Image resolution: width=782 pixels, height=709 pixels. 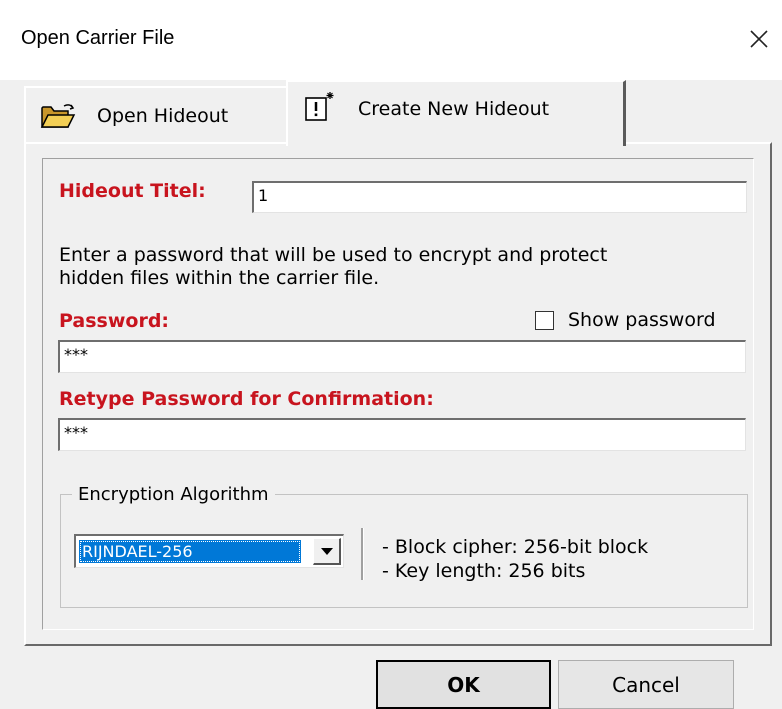 What do you see at coordinates (190, 551) in the screenshot?
I see `encryption-algorithm-value: RIJNDAEL-256` at bounding box center [190, 551].